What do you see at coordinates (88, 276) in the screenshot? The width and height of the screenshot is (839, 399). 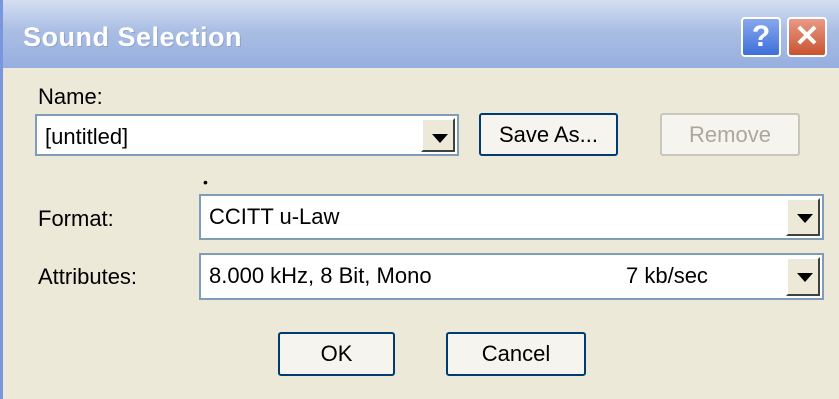 I see `attributes-label: Attributes:` at bounding box center [88, 276].